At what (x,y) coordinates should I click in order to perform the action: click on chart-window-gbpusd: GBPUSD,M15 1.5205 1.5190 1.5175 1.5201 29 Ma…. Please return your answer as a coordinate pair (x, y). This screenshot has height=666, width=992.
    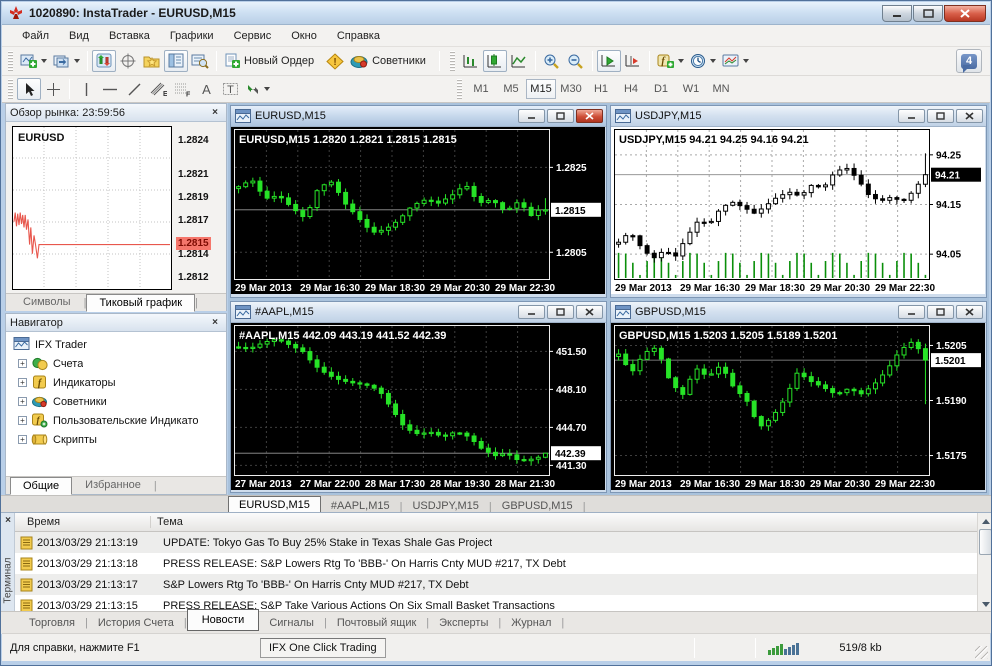
    Looking at the image, I should click on (798, 396).